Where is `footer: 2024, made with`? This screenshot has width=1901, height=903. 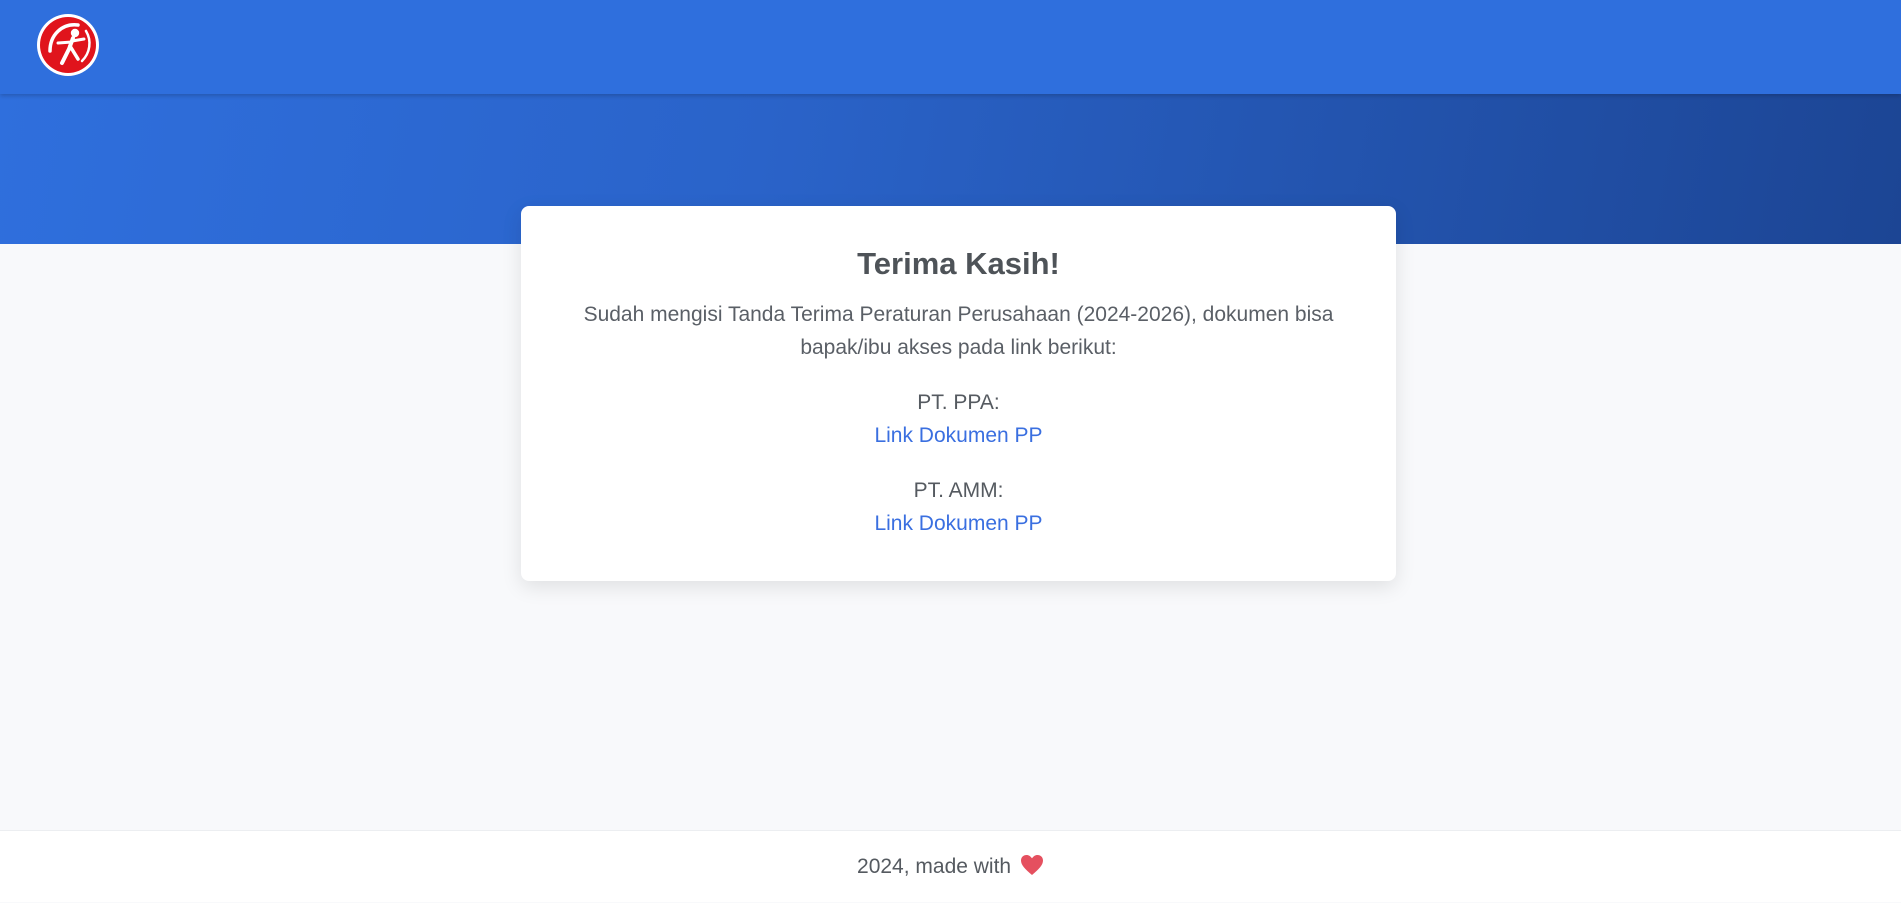 footer: 2024, made with is located at coordinates (950, 866).